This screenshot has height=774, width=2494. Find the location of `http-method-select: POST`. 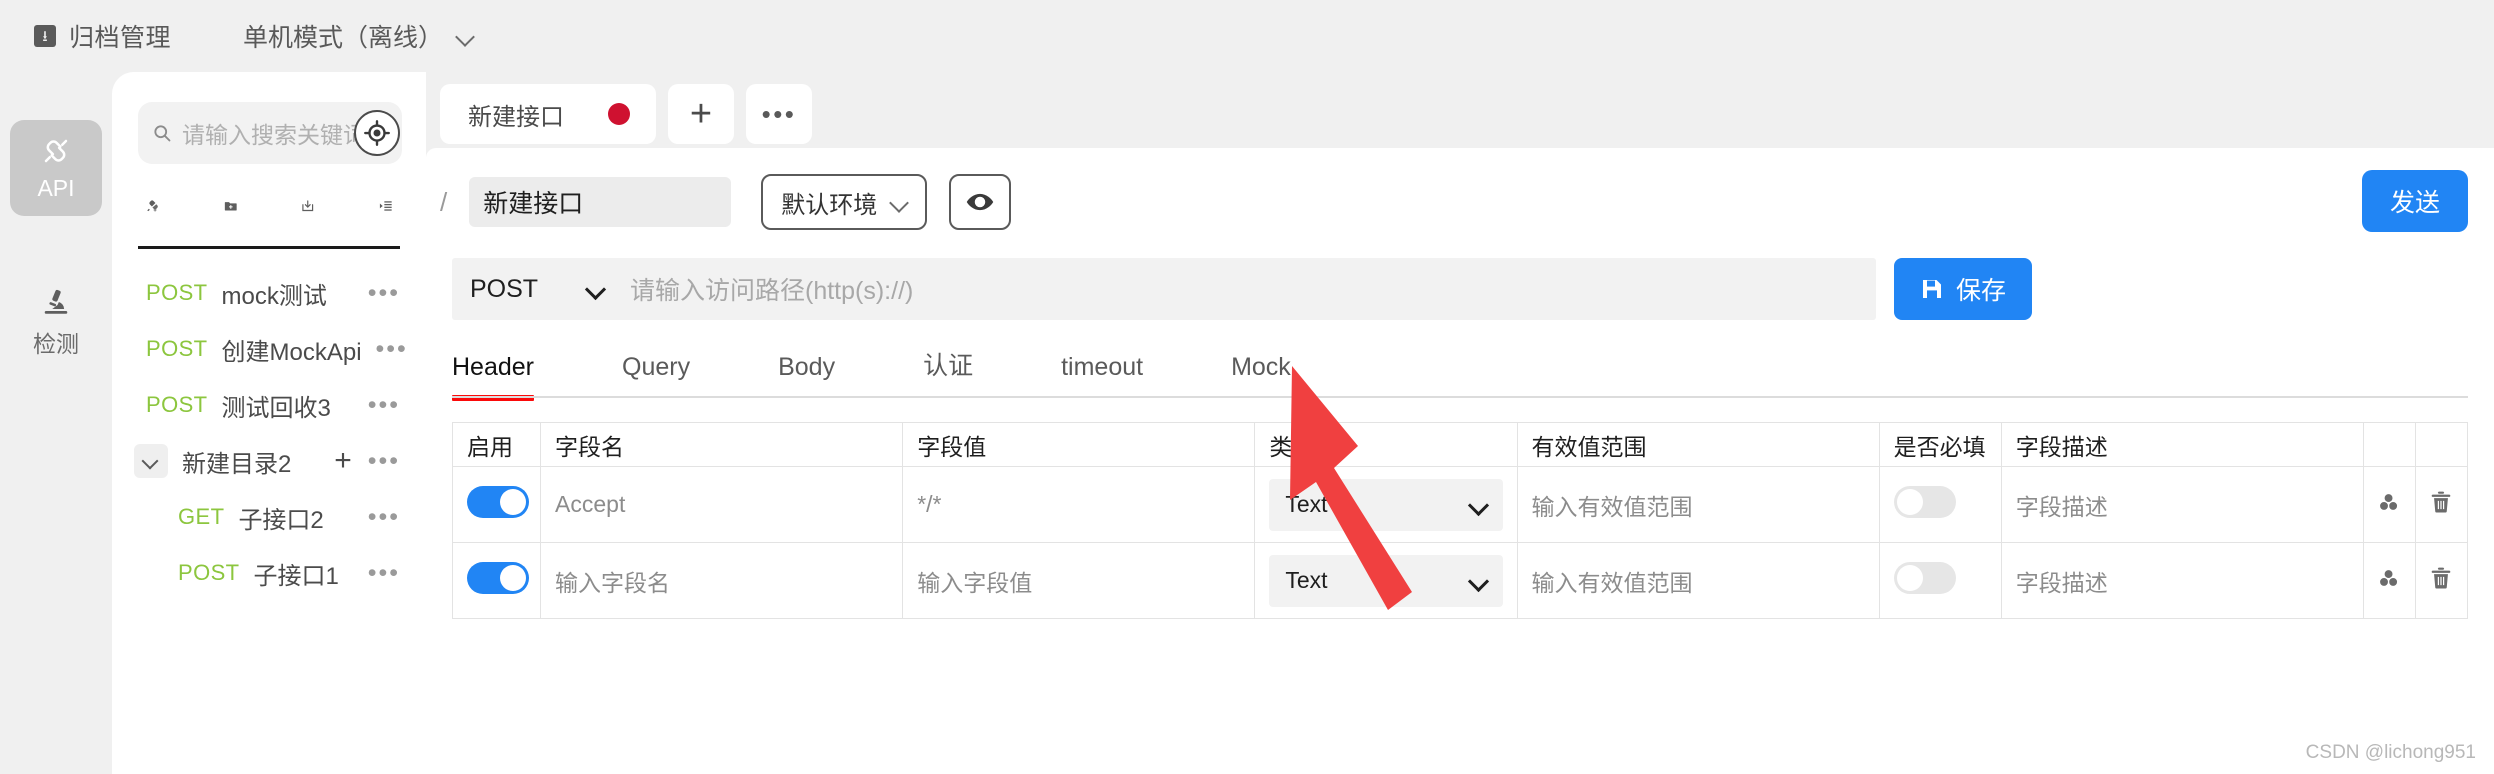

http-method-select: POST is located at coordinates (536, 289).